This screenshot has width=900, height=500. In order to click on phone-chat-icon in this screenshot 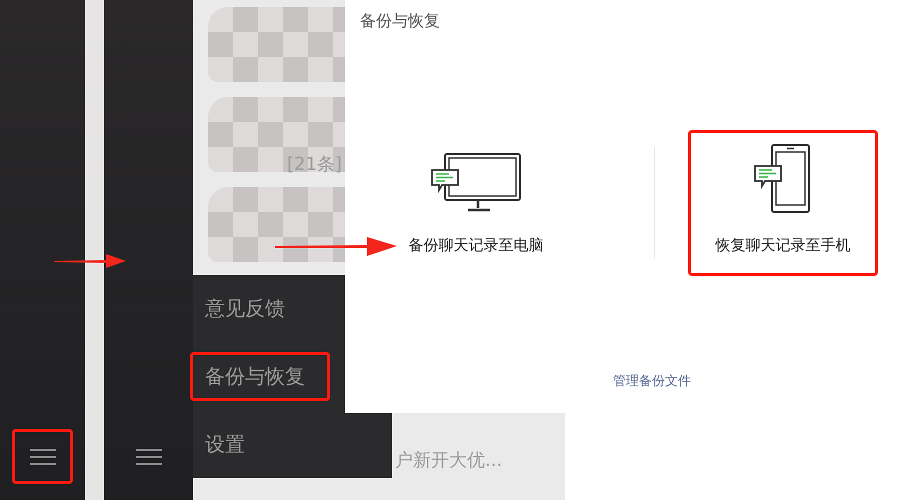, I will do `click(783, 179)`.